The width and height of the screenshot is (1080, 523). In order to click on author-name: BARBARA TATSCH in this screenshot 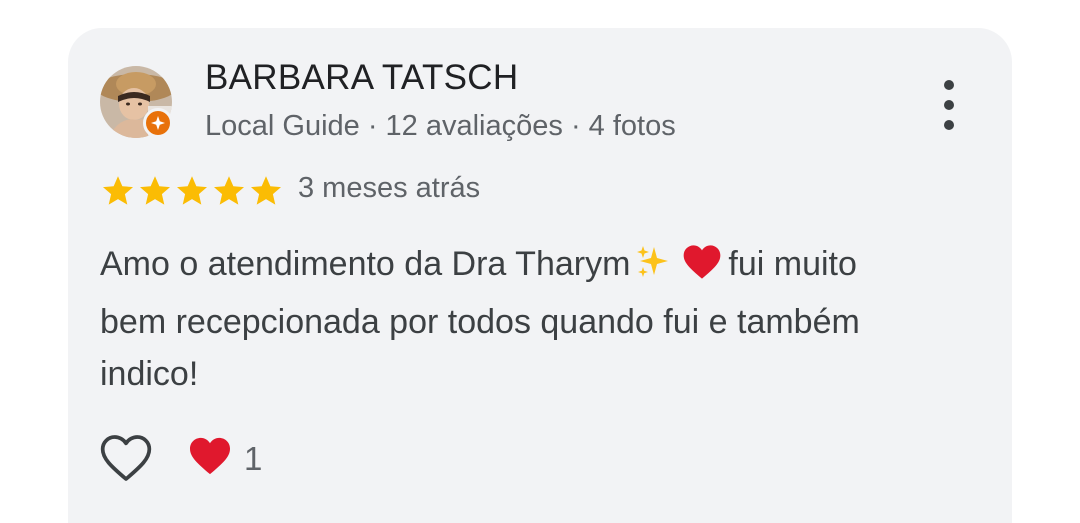, I will do `click(361, 78)`.